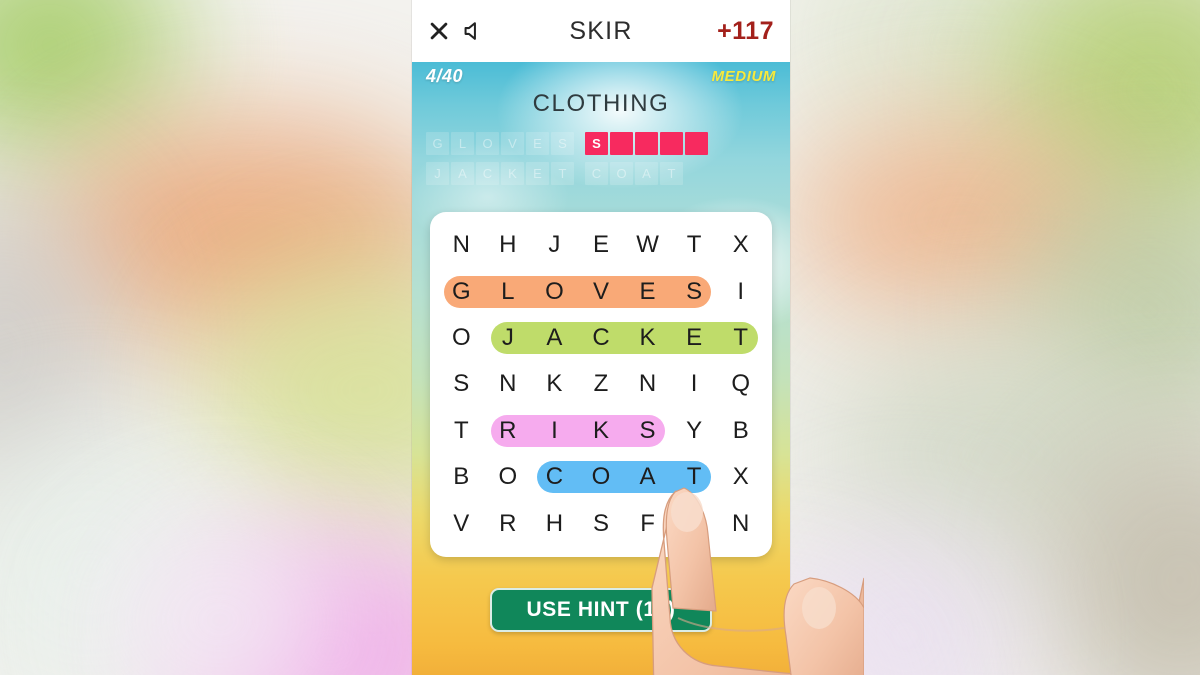 The height and width of the screenshot is (675, 1200). I want to click on difficulty-badge: MEDIUM, so click(743, 76).